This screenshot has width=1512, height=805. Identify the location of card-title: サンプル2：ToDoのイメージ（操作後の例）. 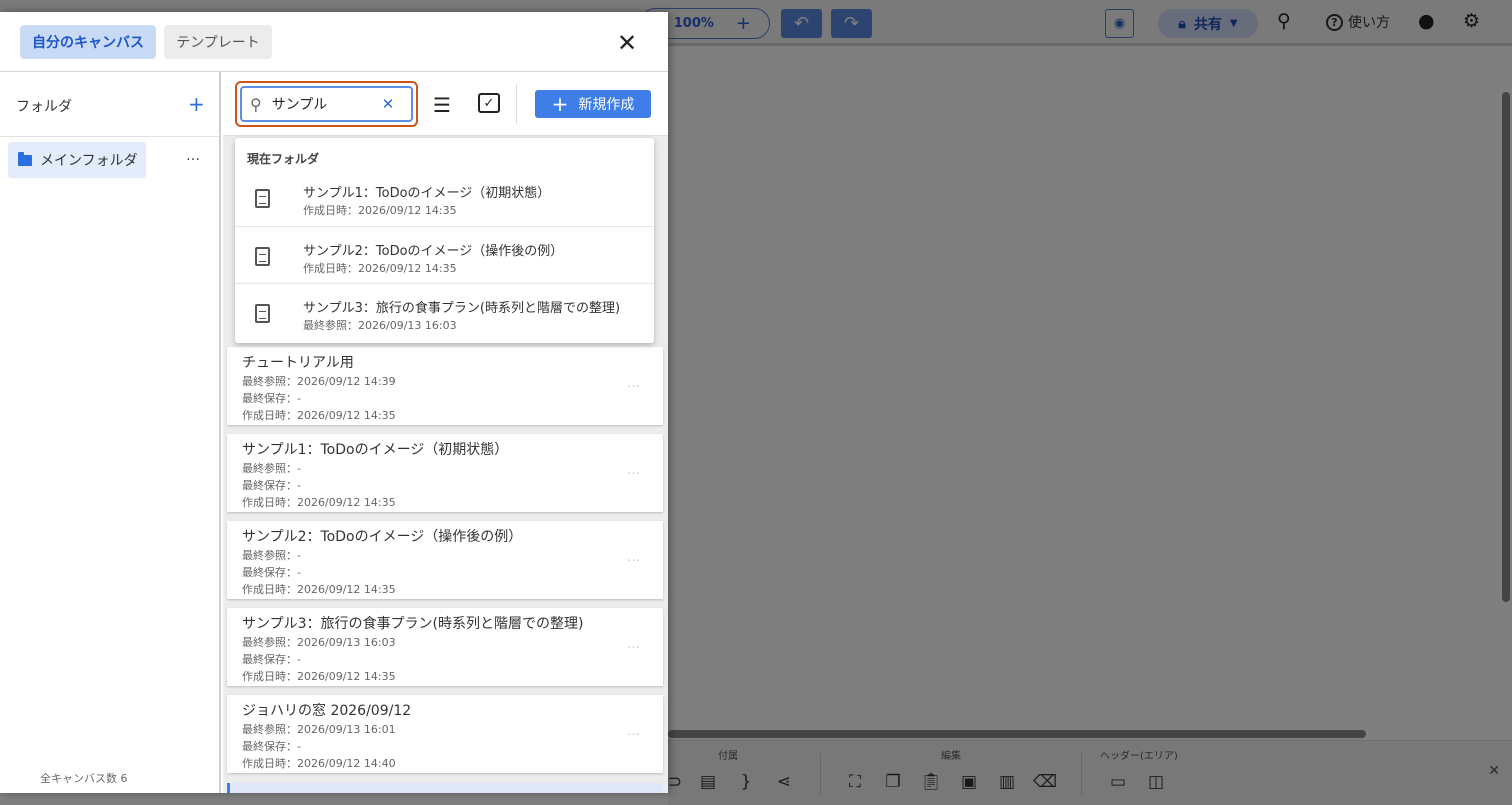
(382, 537).